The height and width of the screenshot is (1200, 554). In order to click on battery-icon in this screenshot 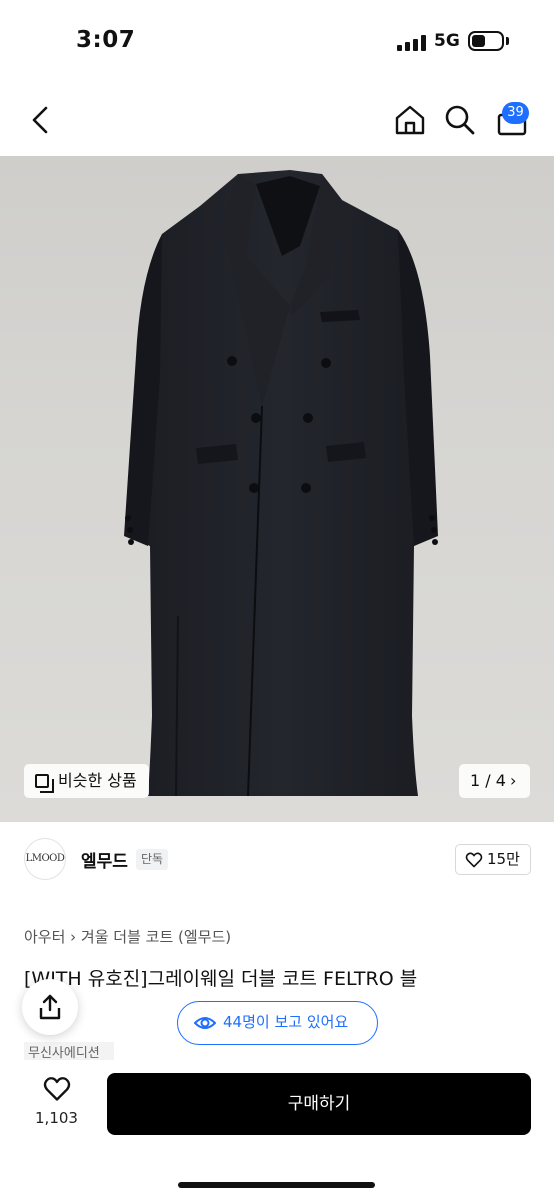, I will do `click(486, 41)`.